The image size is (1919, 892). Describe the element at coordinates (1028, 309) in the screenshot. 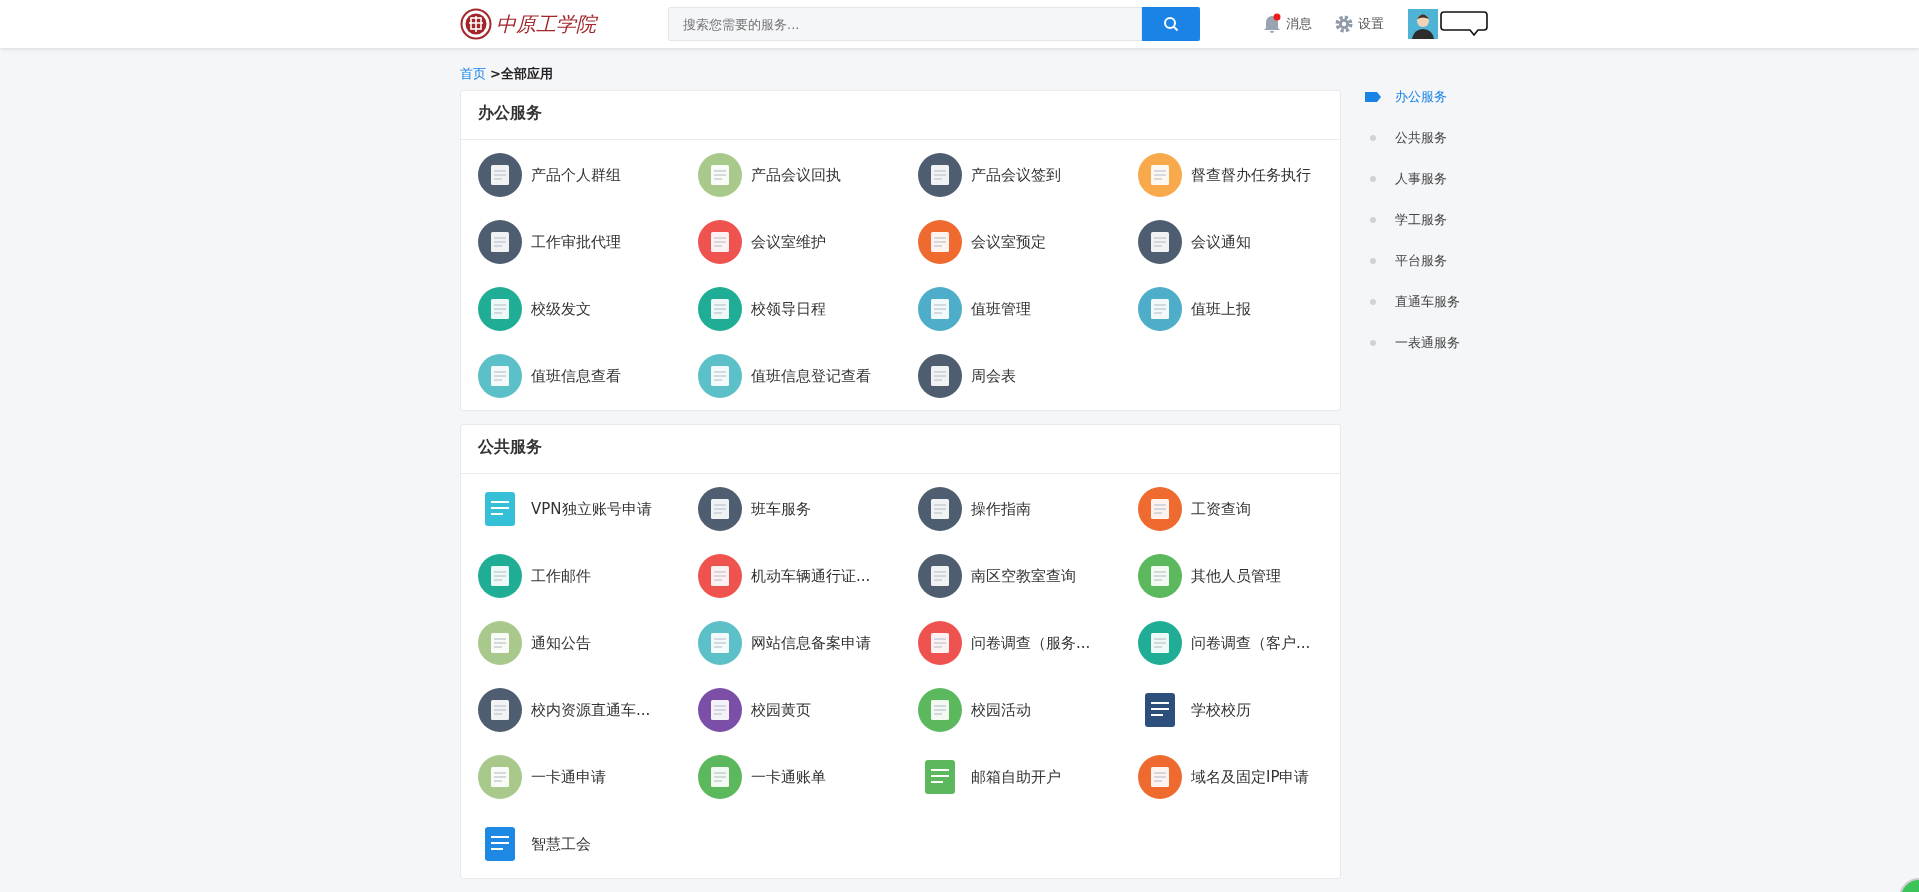

I see `app-link: 值班管理` at that location.